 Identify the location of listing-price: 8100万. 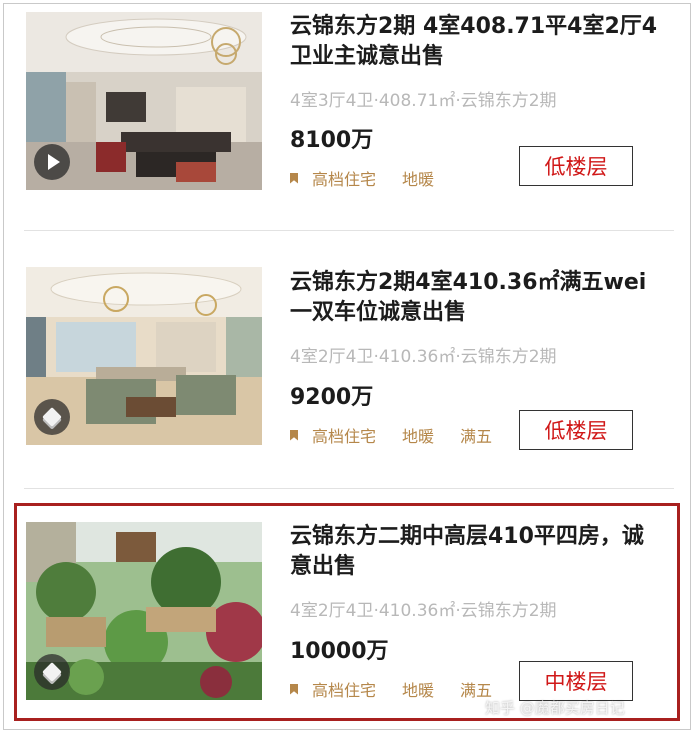
(332, 140).